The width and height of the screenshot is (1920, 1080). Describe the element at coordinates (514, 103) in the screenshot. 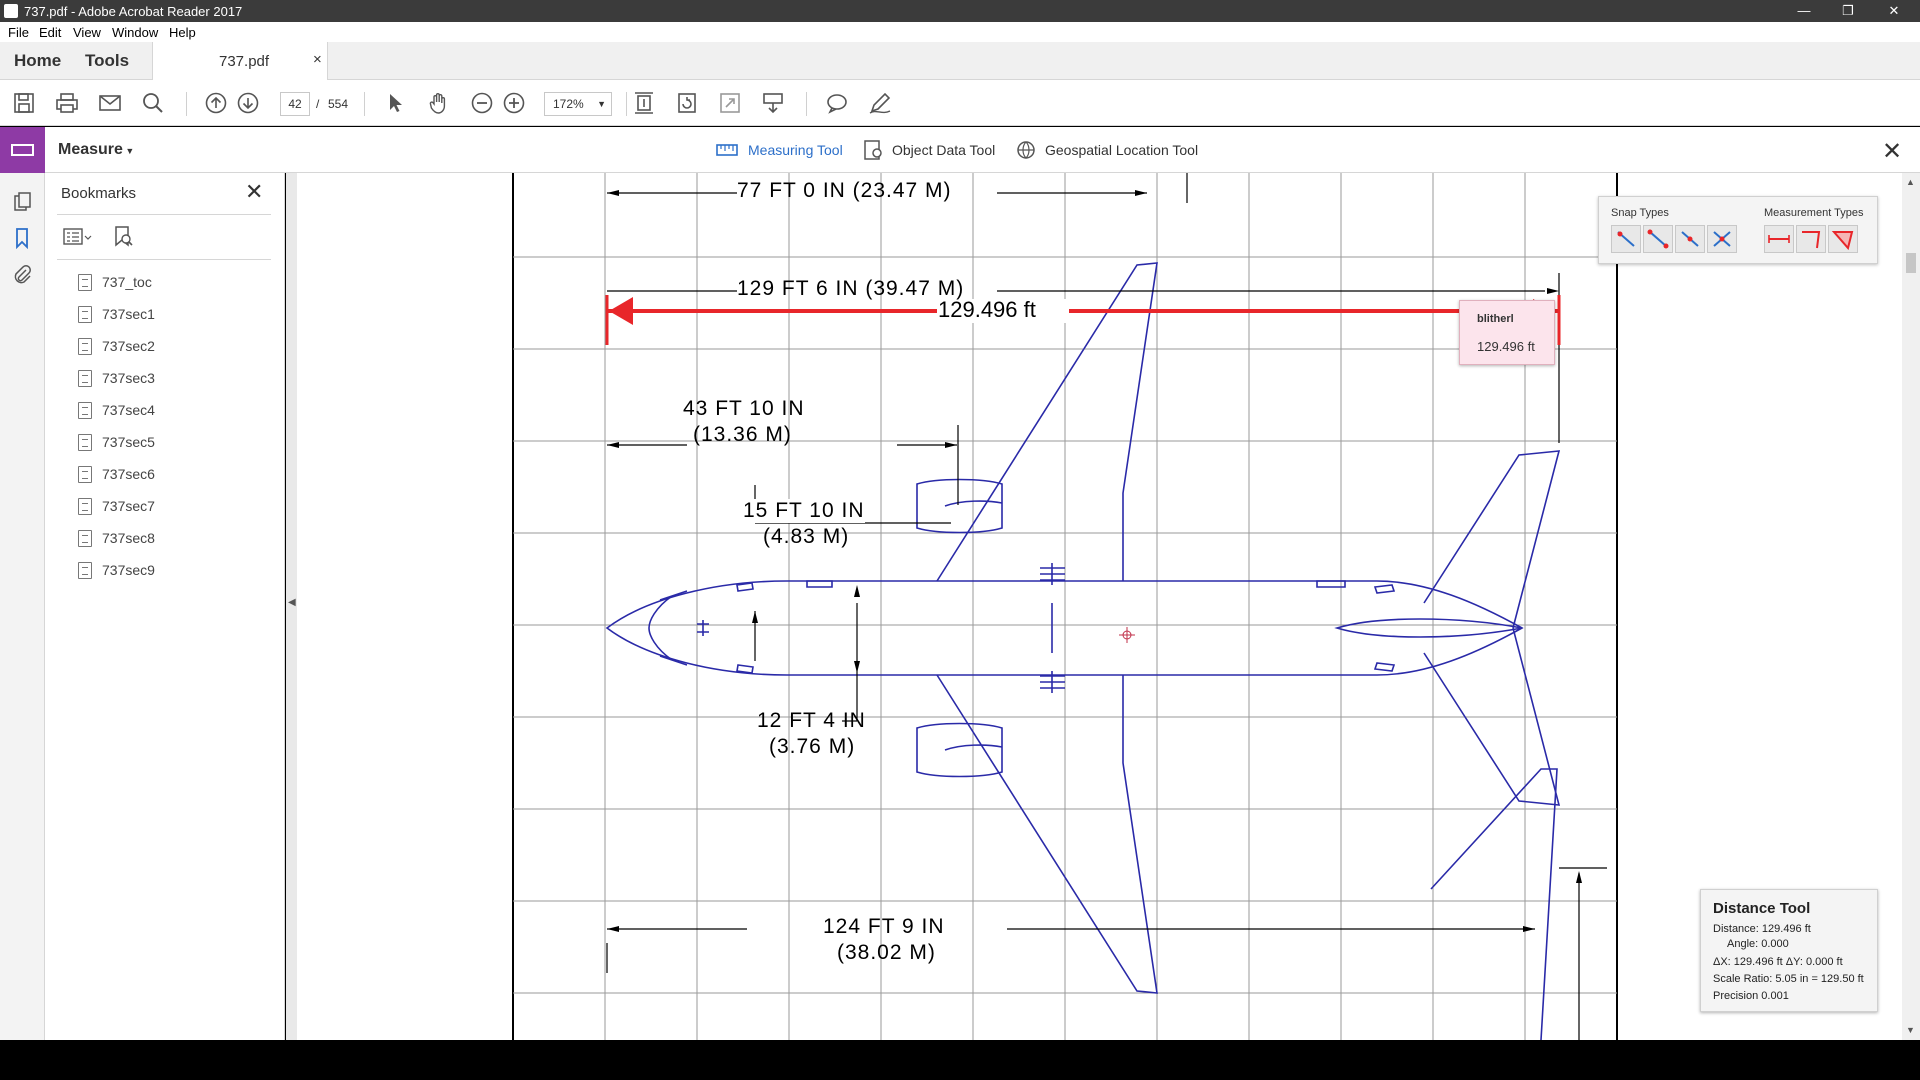

I see `zoom-in-icon` at that location.